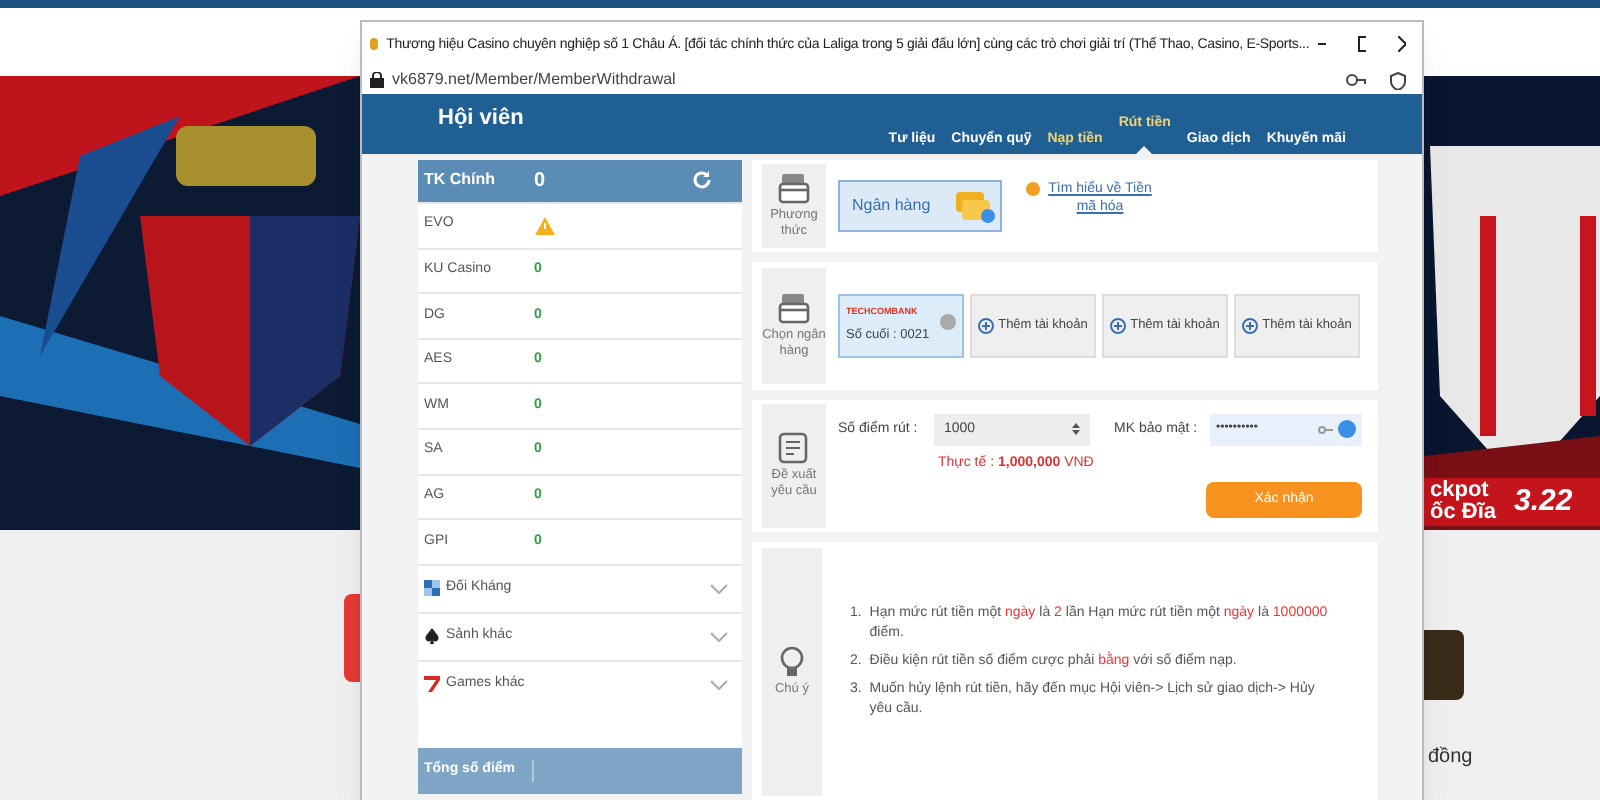 This screenshot has width=1600, height=800. What do you see at coordinates (702, 180) in the screenshot?
I see `refresh-icon` at bounding box center [702, 180].